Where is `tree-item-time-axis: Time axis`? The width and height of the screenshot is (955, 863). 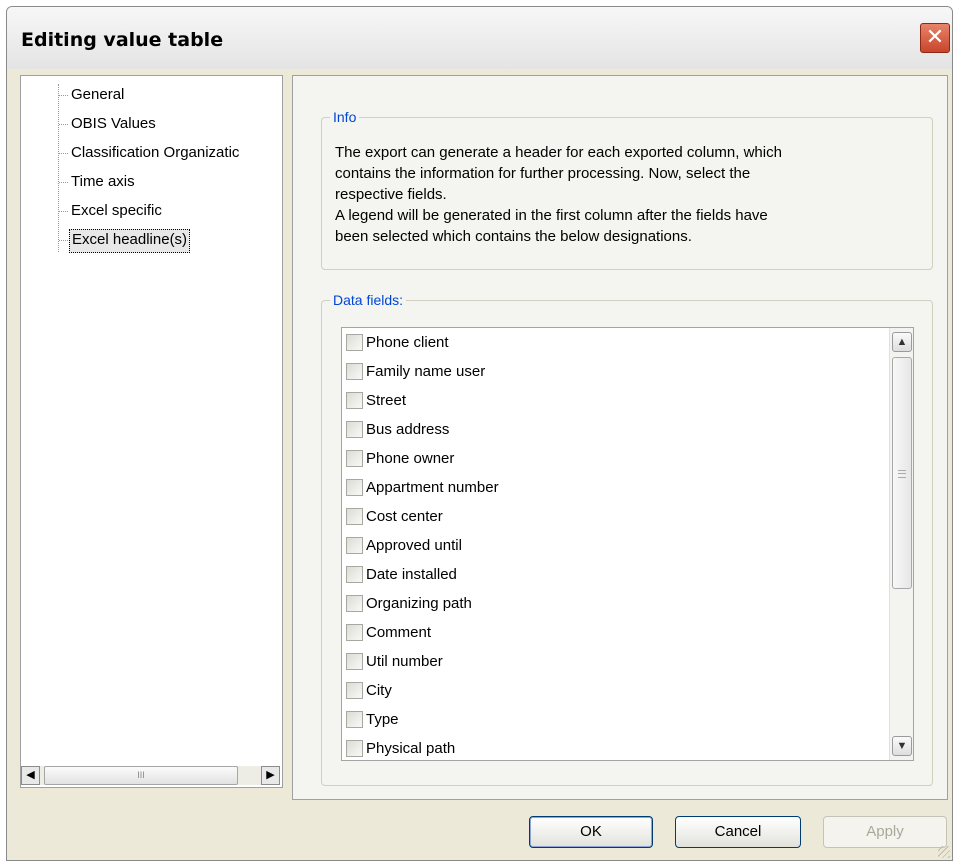 tree-item-time-axis: Time axis is located at coordinates (103, 182).